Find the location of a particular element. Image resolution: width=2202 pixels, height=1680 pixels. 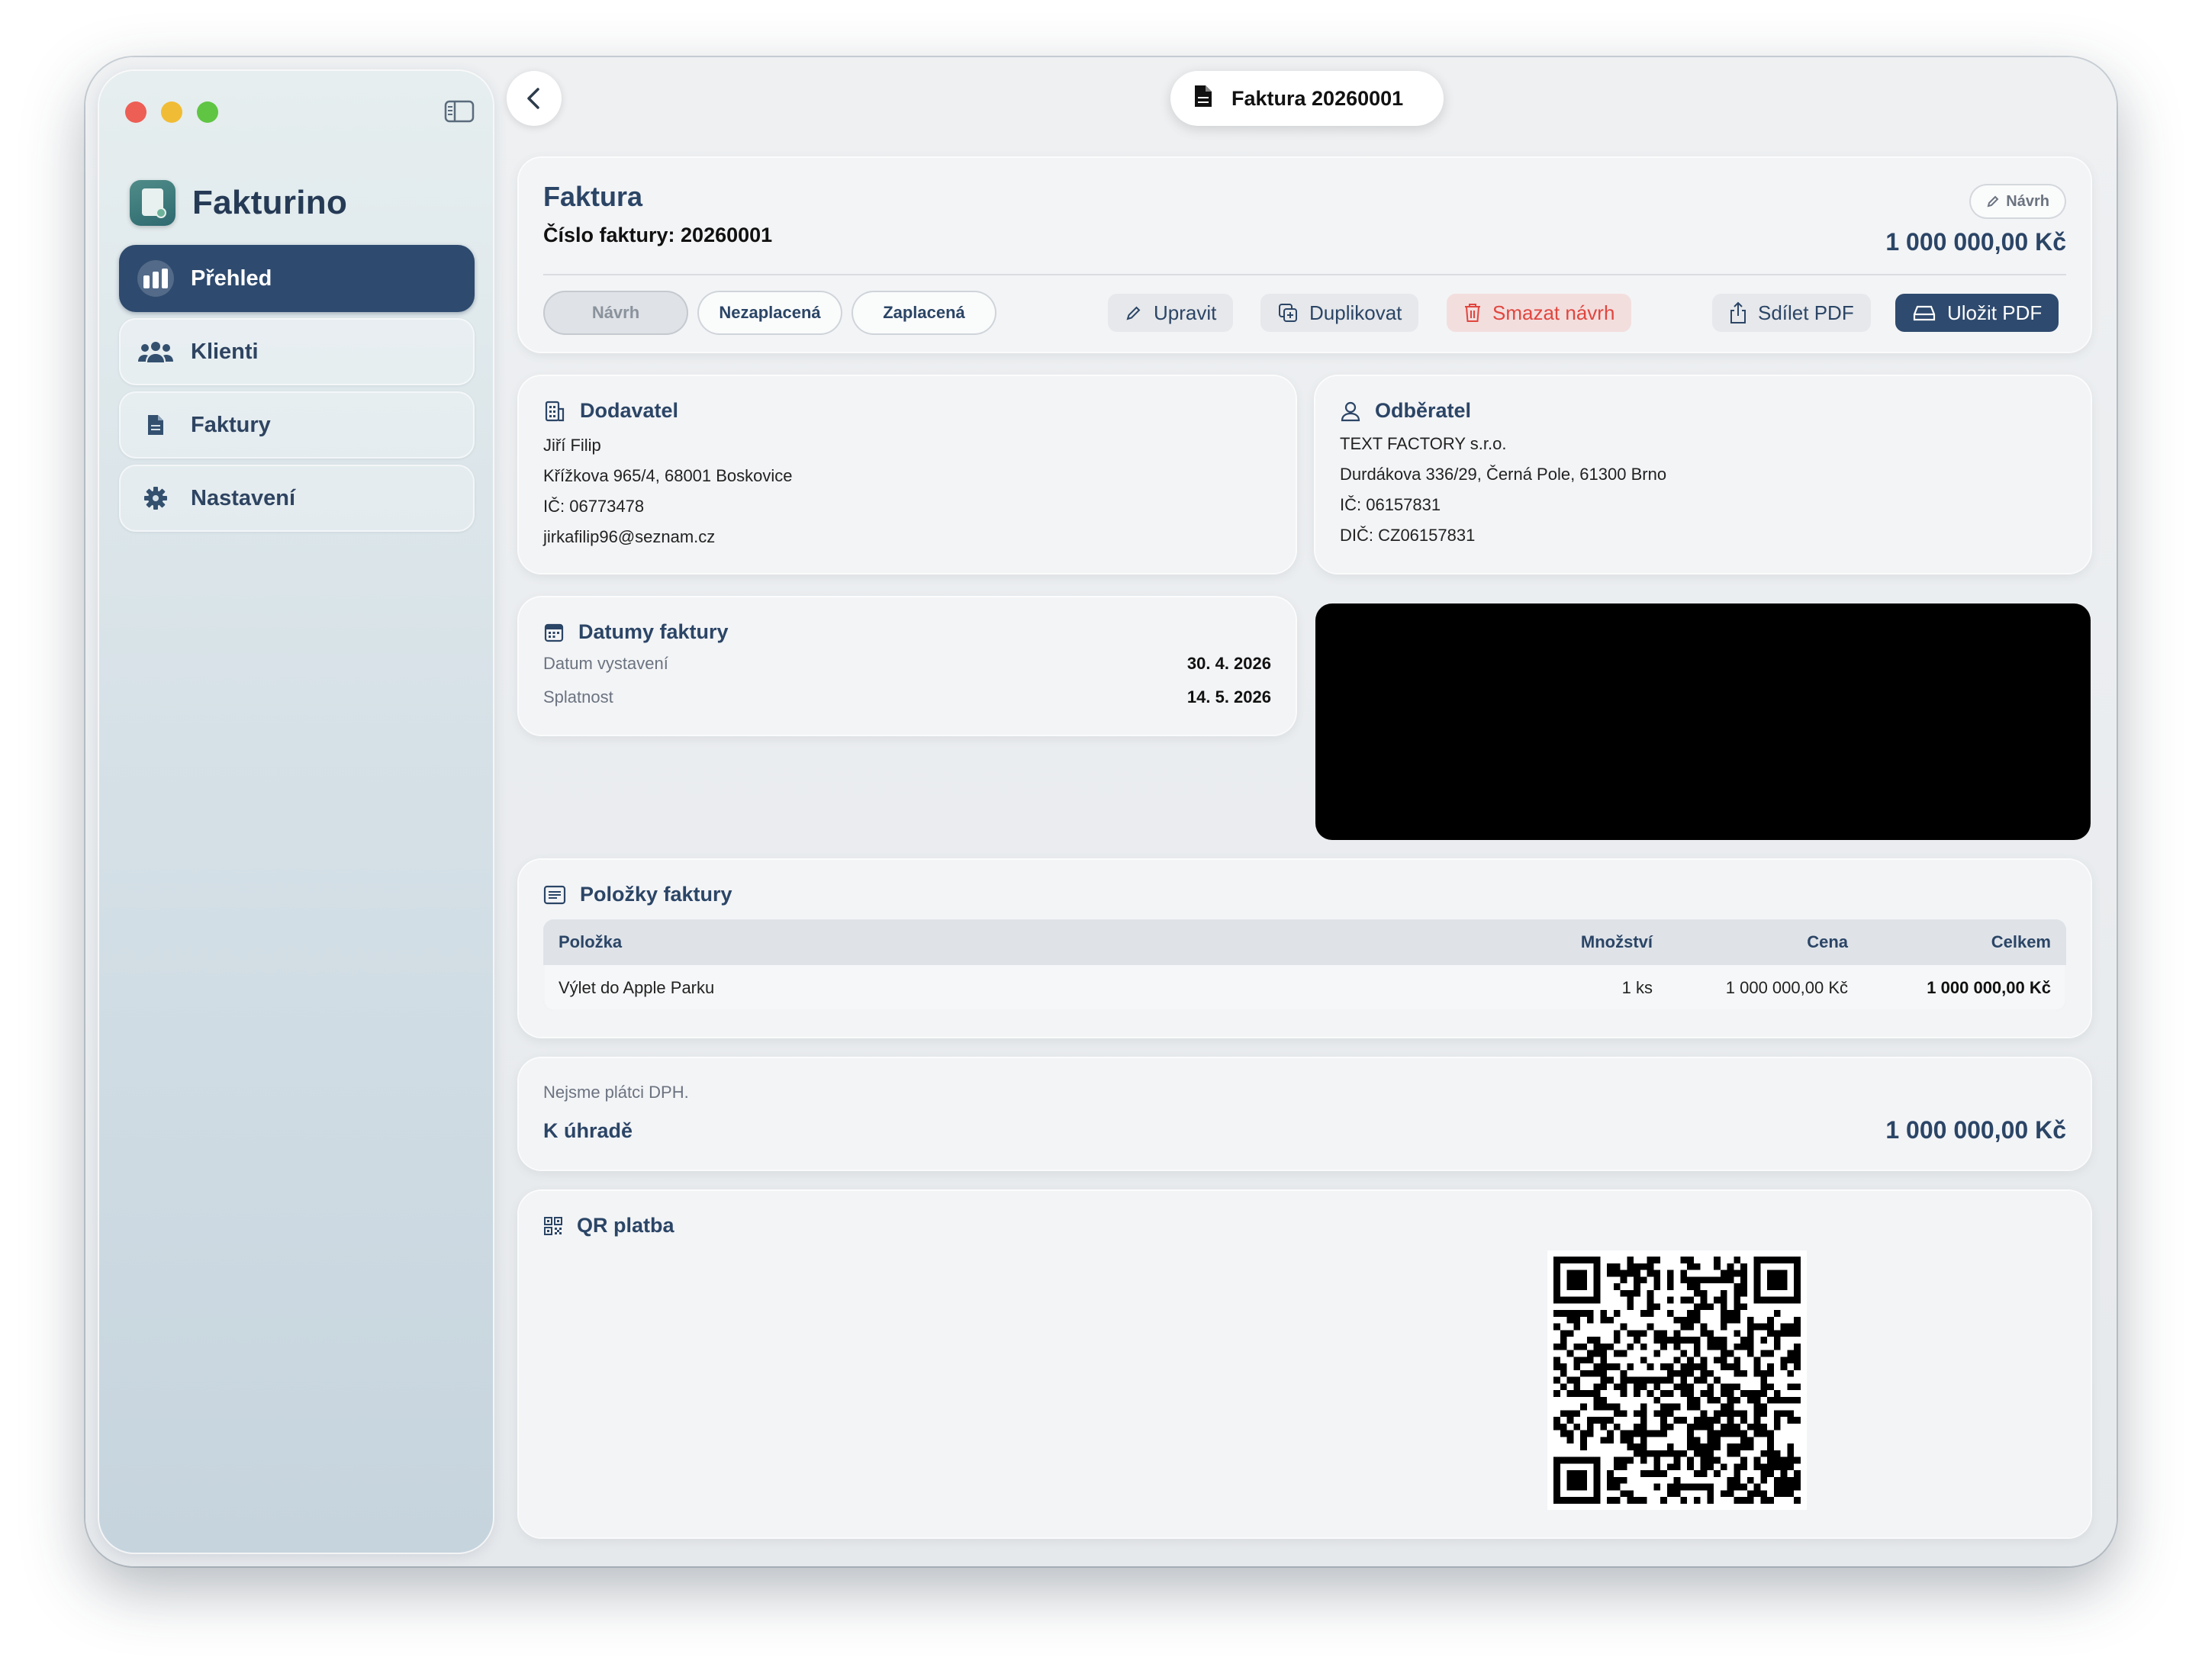

item-total: 1 000 000,00 Kč is located at coordinates (1989, 987).